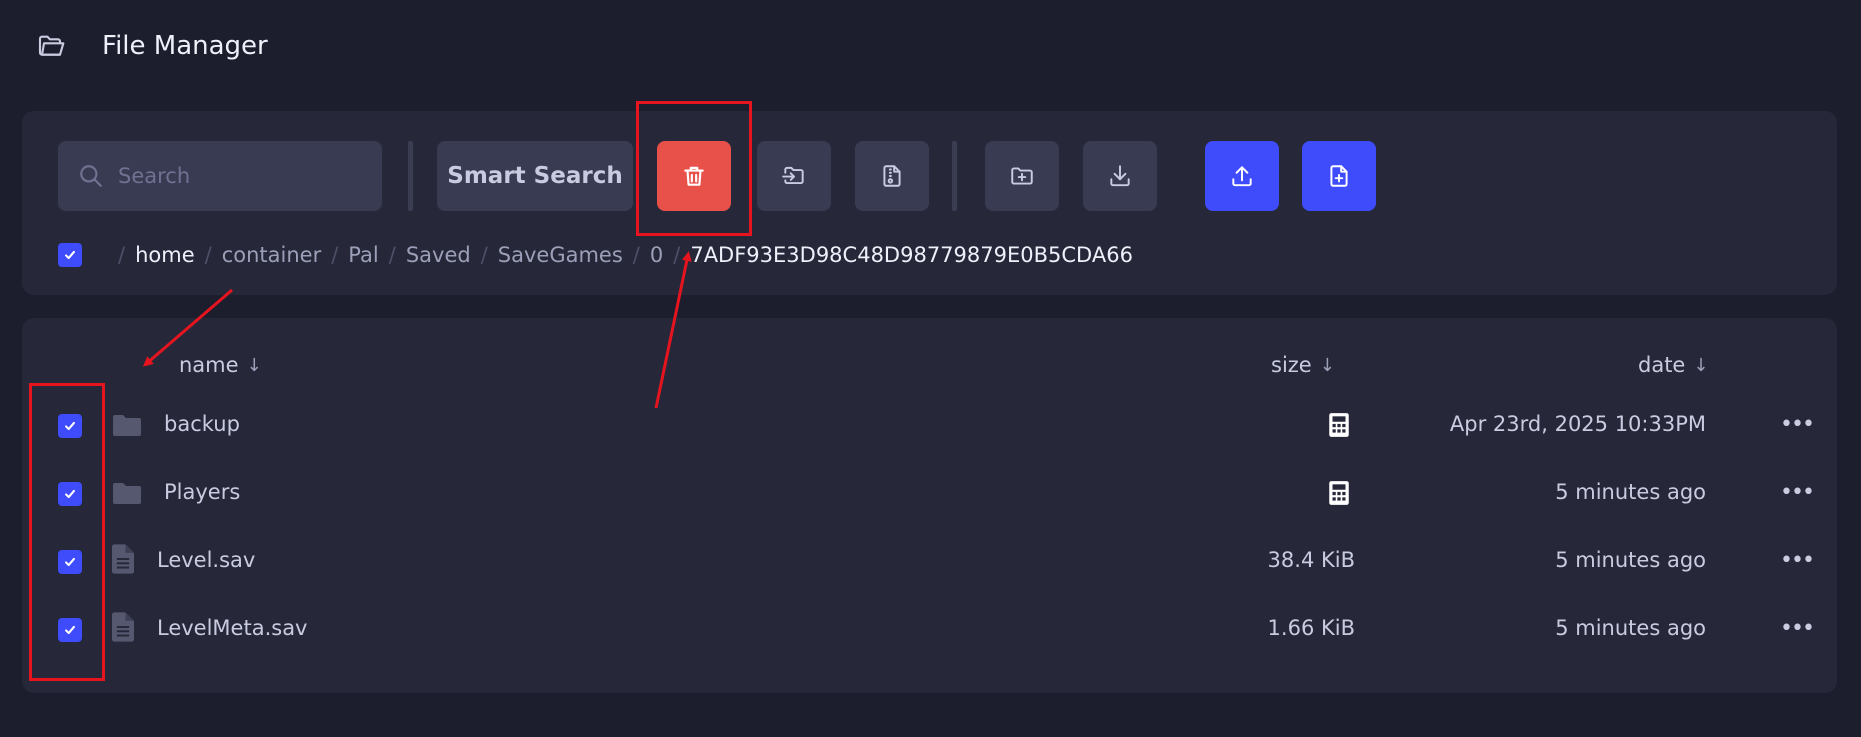  I want to click on select-all-checkbox, so click(70, 255).